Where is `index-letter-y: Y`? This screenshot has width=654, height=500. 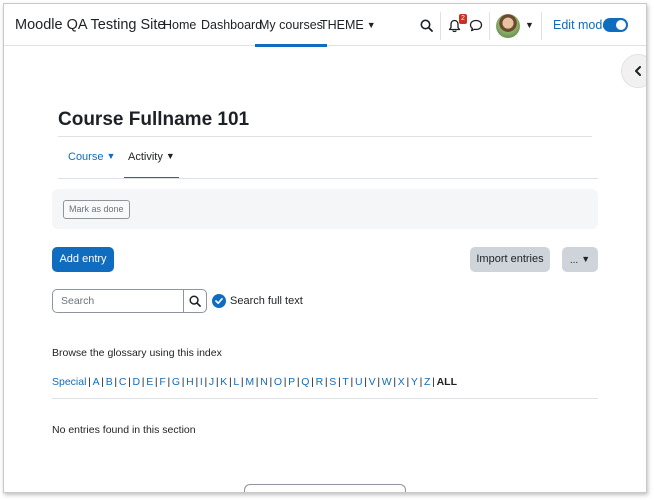
index-letter-y: Y is located at coordinates (414, 382).